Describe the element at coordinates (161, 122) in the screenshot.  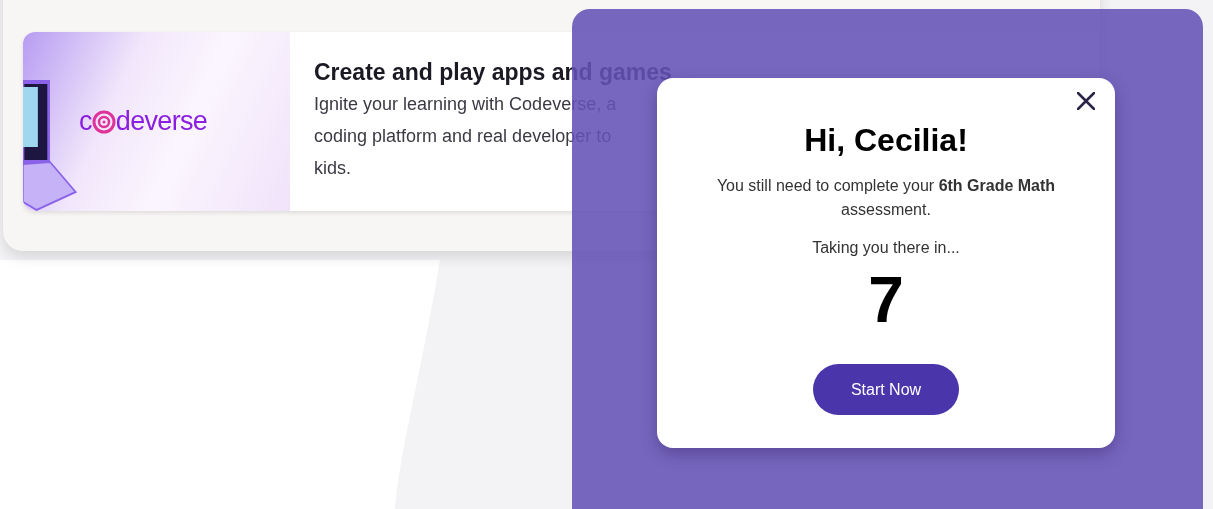
I see `logo-wordmark: deverse` at that location.